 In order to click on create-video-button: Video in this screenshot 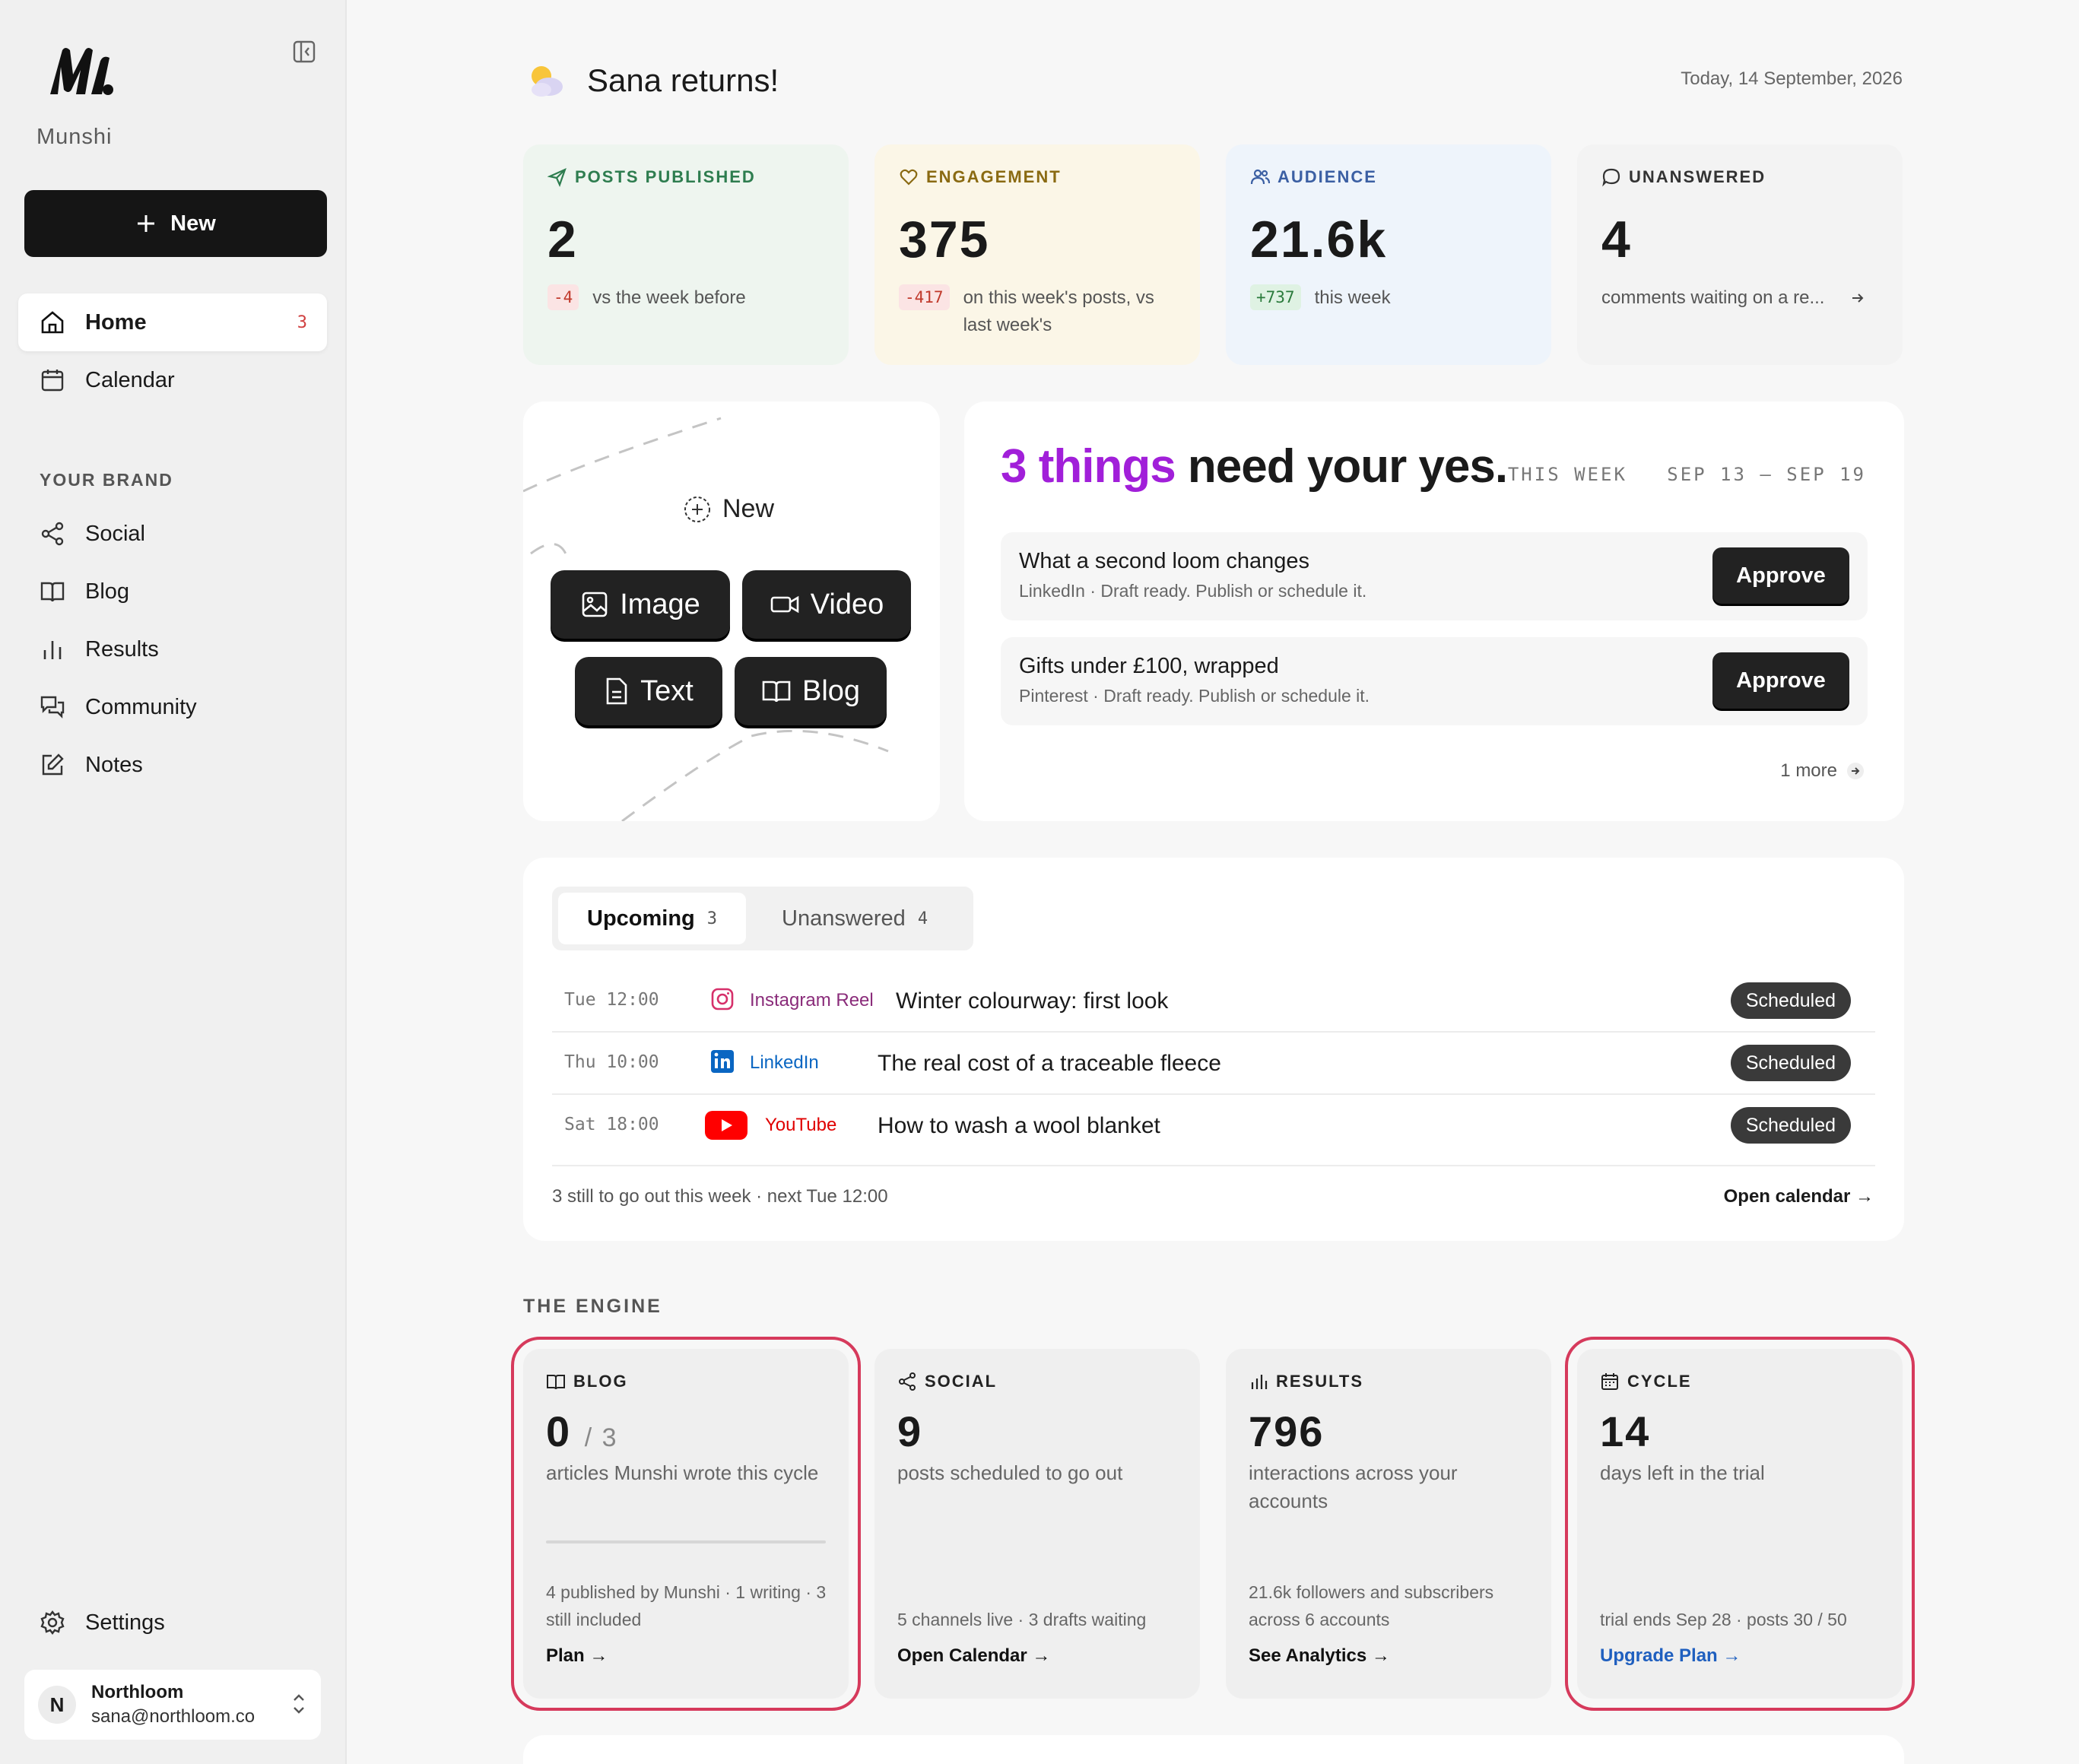, I will do `click(826, 604)`.